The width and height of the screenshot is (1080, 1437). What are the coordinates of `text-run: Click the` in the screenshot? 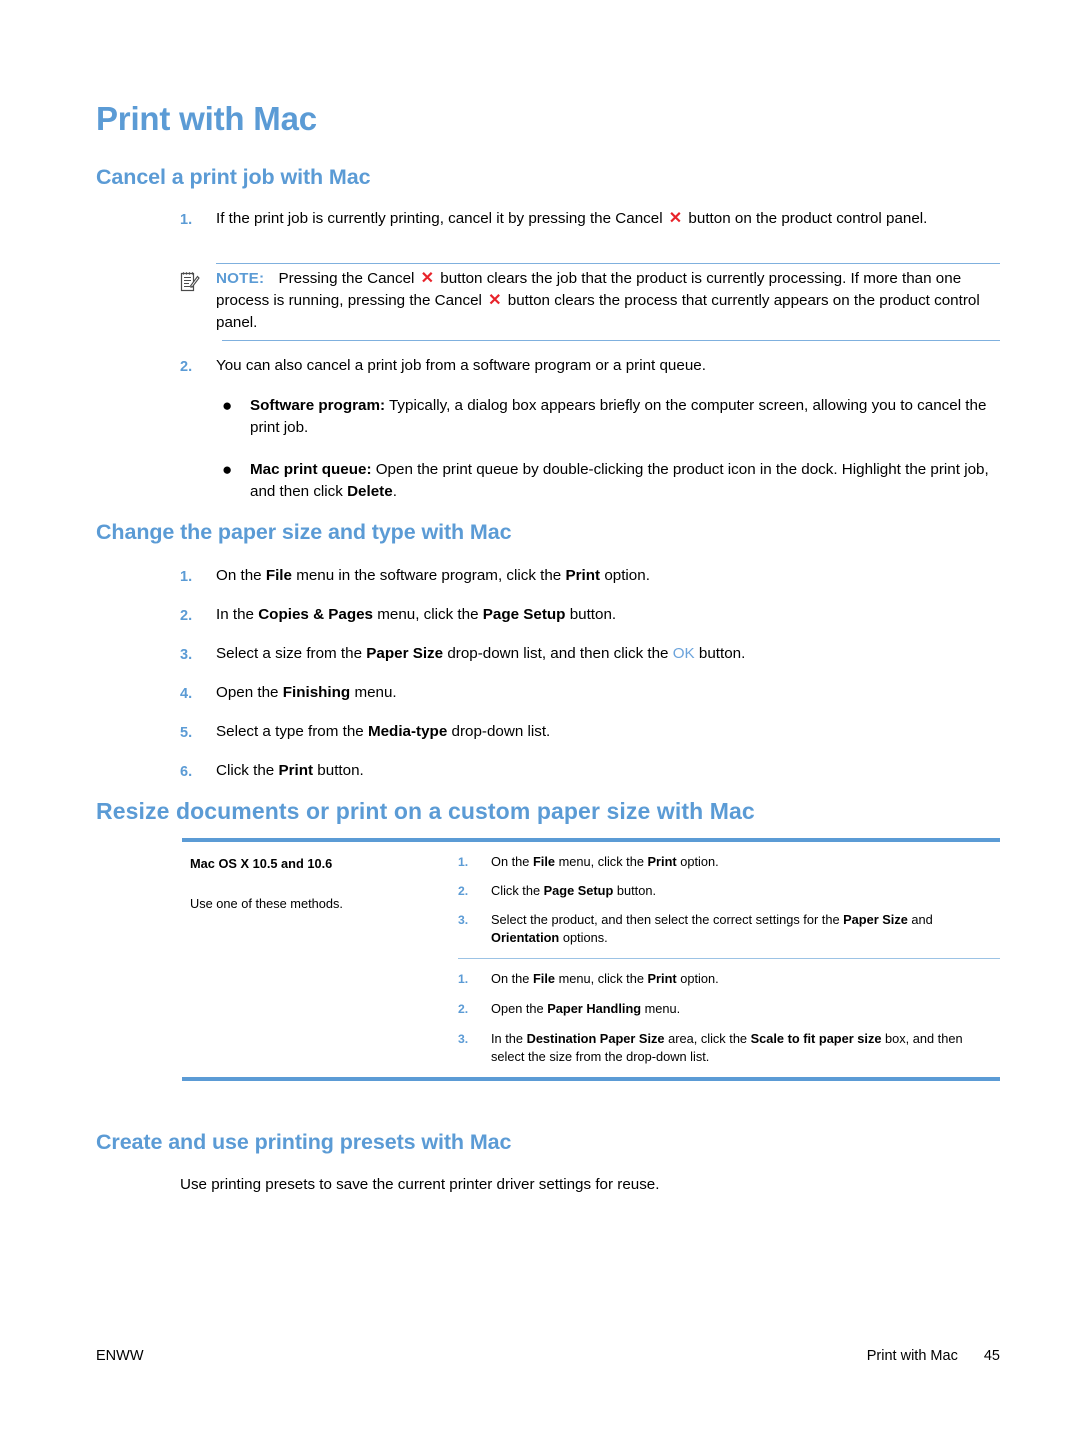 It's located at (247, 770).